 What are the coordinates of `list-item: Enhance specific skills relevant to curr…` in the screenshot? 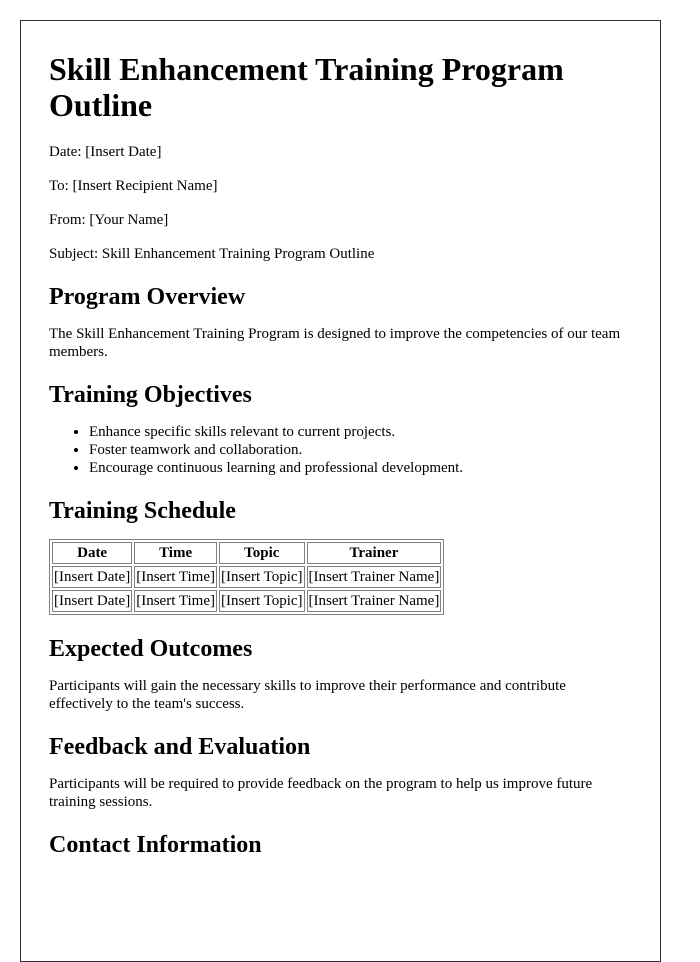 It's located at (359, 432).